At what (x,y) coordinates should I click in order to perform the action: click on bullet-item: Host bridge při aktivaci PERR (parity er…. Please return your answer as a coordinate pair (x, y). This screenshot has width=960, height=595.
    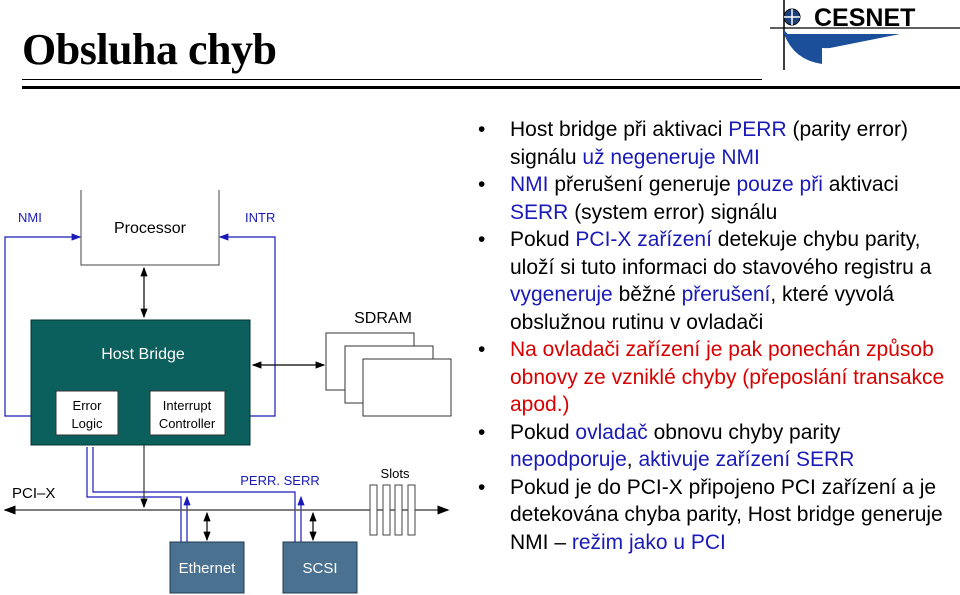
    Looking at the image, I should click on (719, 143).